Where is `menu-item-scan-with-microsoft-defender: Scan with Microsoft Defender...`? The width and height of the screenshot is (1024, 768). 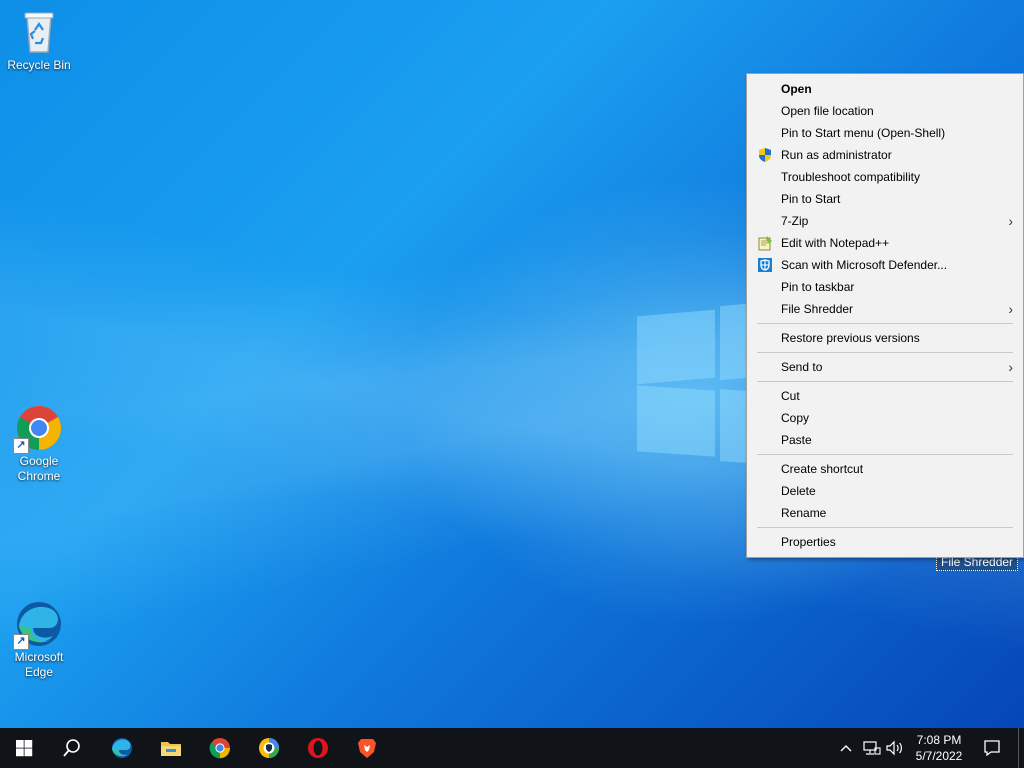 menu-item-scan-with-microsoft-defender: Scan with Microsoft Defender... is located at coordinates (885, 265).